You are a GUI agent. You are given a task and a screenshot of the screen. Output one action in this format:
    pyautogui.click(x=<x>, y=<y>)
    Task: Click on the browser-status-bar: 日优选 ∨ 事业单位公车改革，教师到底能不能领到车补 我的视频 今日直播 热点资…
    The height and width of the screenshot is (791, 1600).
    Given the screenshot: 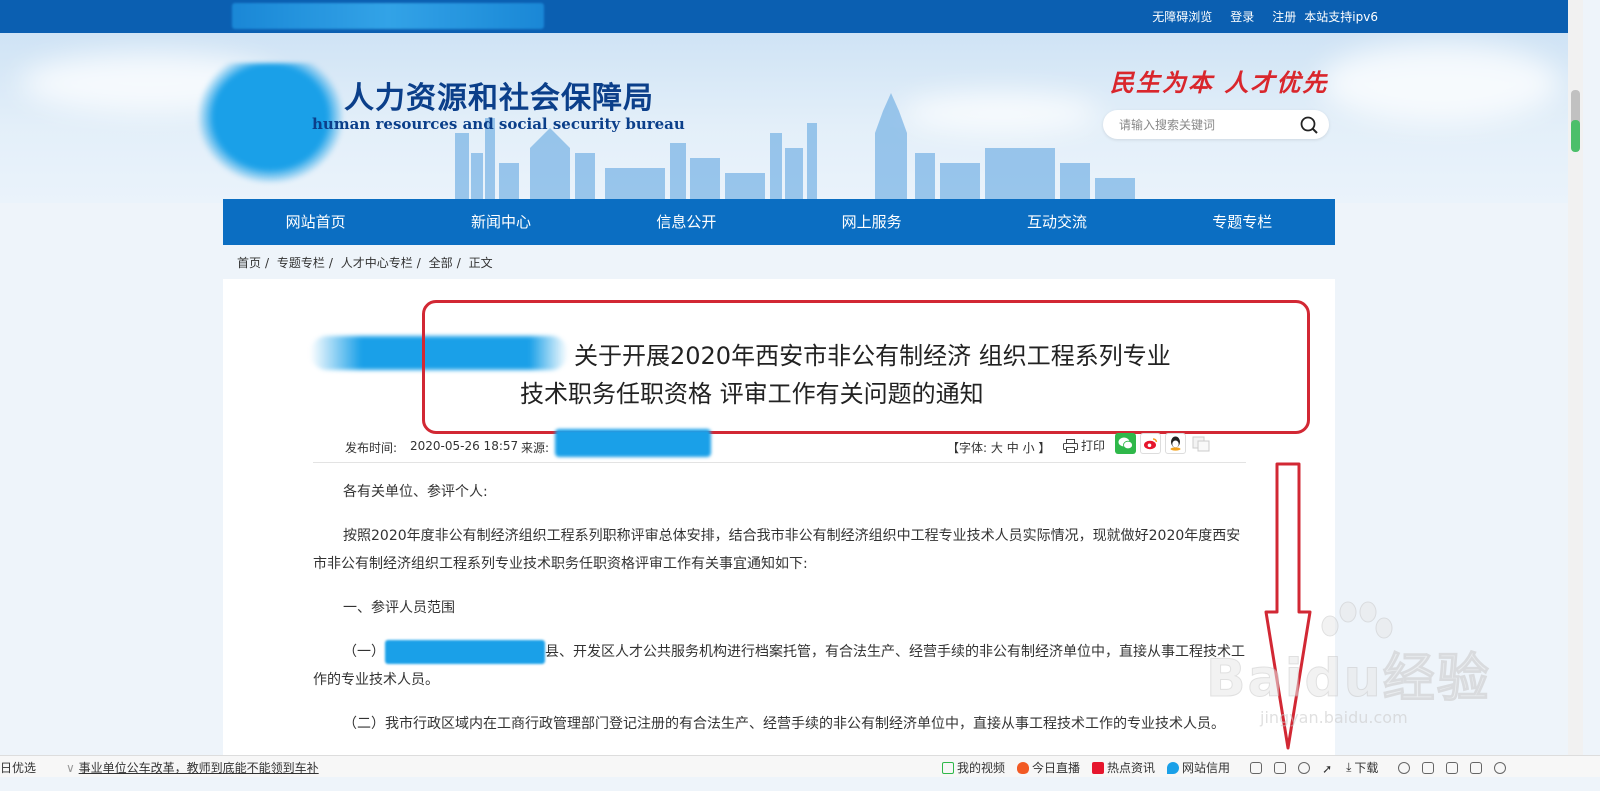 What is the action you would take?
    pyautogui.click(x=800, y=766)
    